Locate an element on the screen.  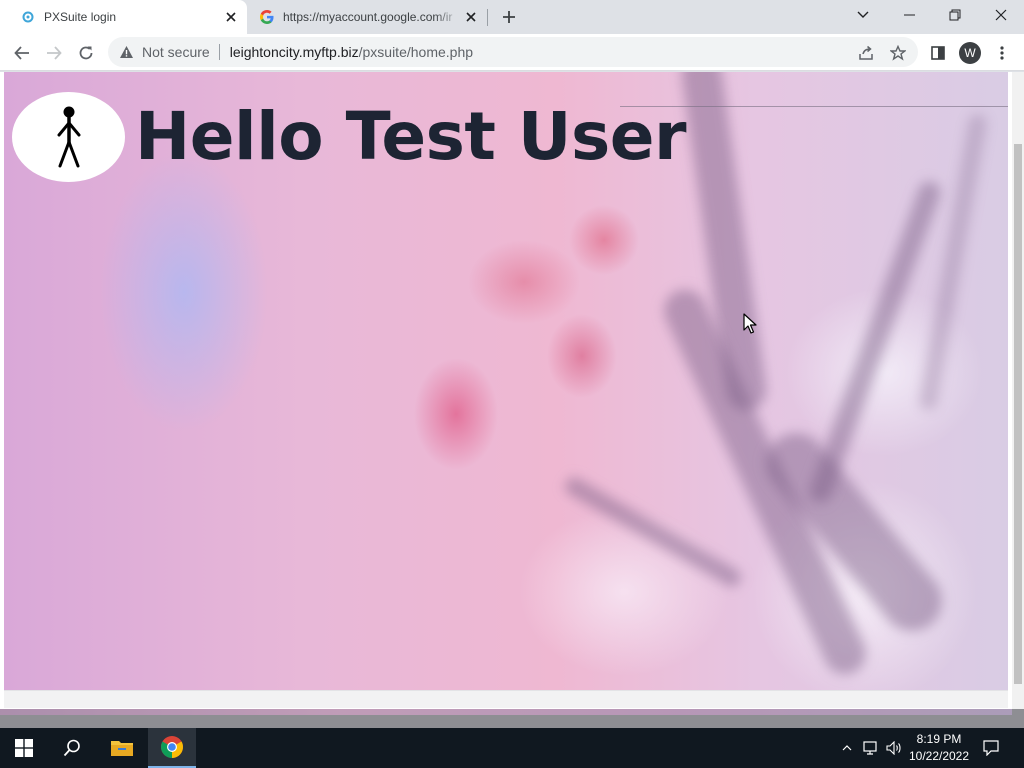
plus-icon is located at coordinates (509, 17).